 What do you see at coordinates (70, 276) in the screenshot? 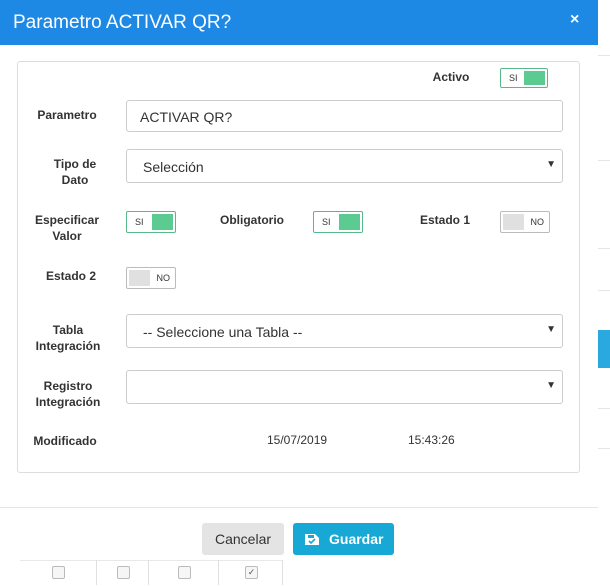
I see `estado2-label: Estado 2` at bounding box center [70, 276].